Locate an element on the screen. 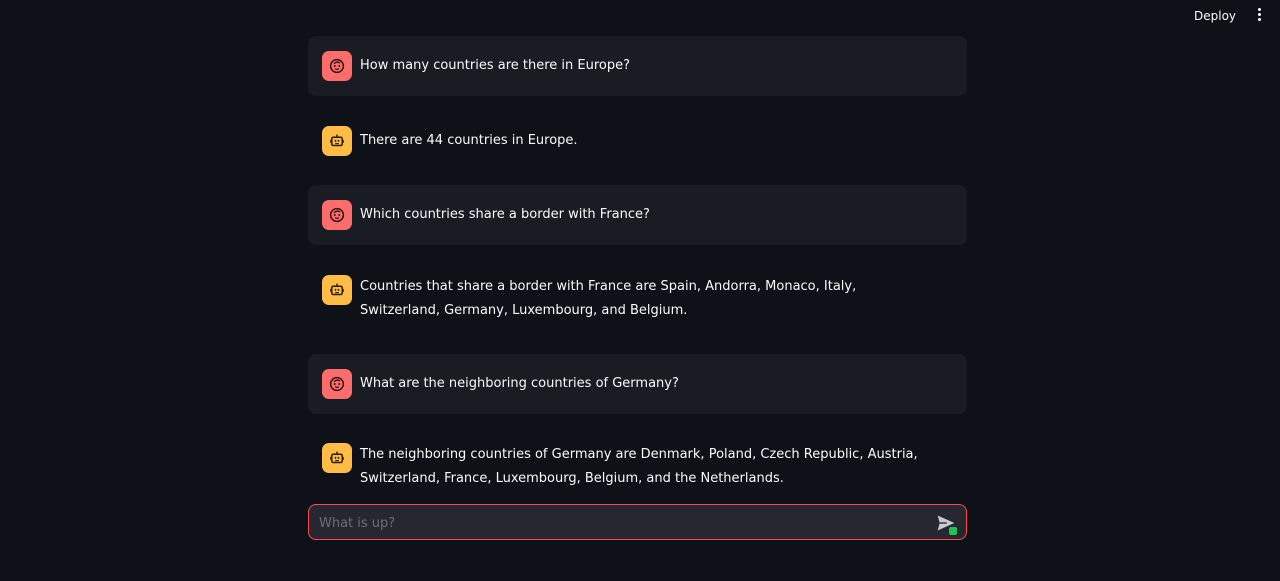  message-text: There are 44 countries in Europe. is located at coordinates (469, 140).